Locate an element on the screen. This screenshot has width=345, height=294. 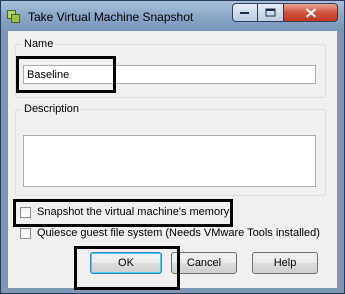
maximize-button is located at coordinates (271, 12).